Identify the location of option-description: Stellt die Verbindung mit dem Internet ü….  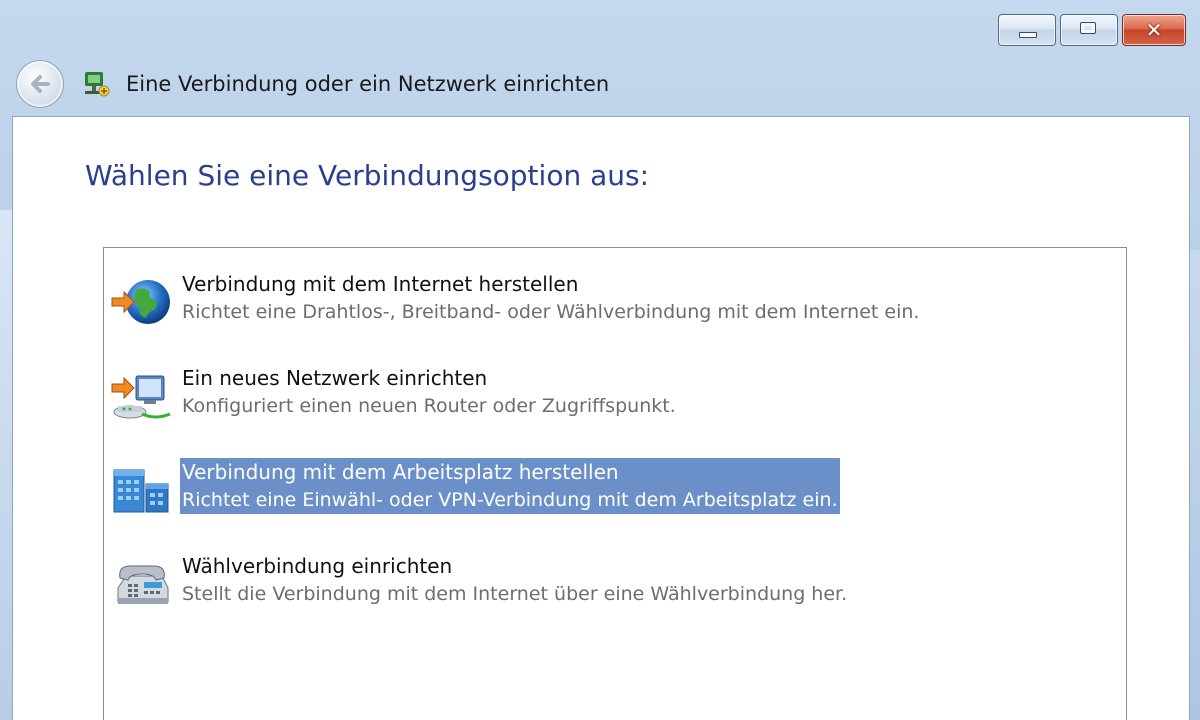
(515, 594).